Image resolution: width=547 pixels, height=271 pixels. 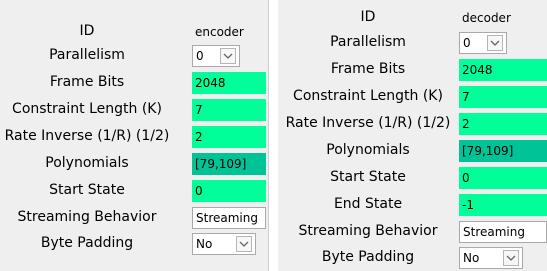 I want to click on encoder-frame-bits-input: 2048, so click(x=229, y=83).